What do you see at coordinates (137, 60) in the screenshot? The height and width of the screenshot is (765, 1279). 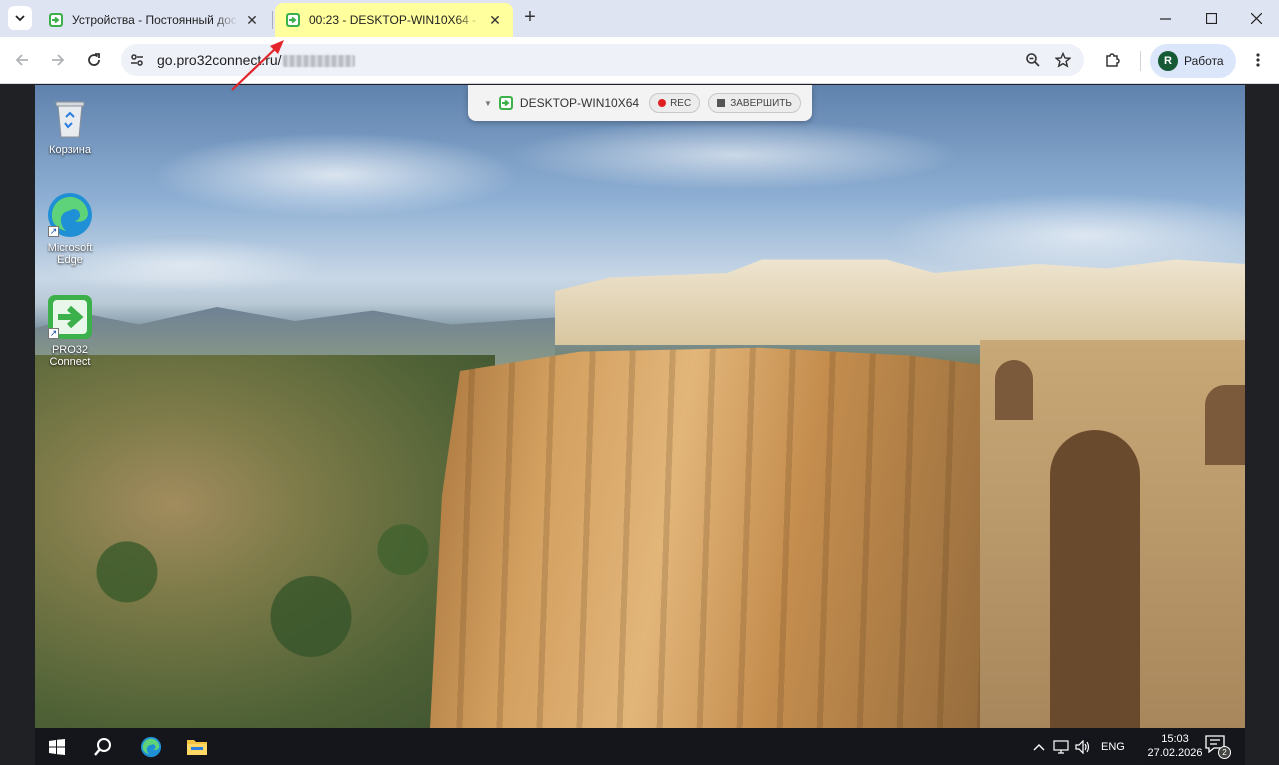 I see `site-settings-icon` at bounding box center [137, 60].